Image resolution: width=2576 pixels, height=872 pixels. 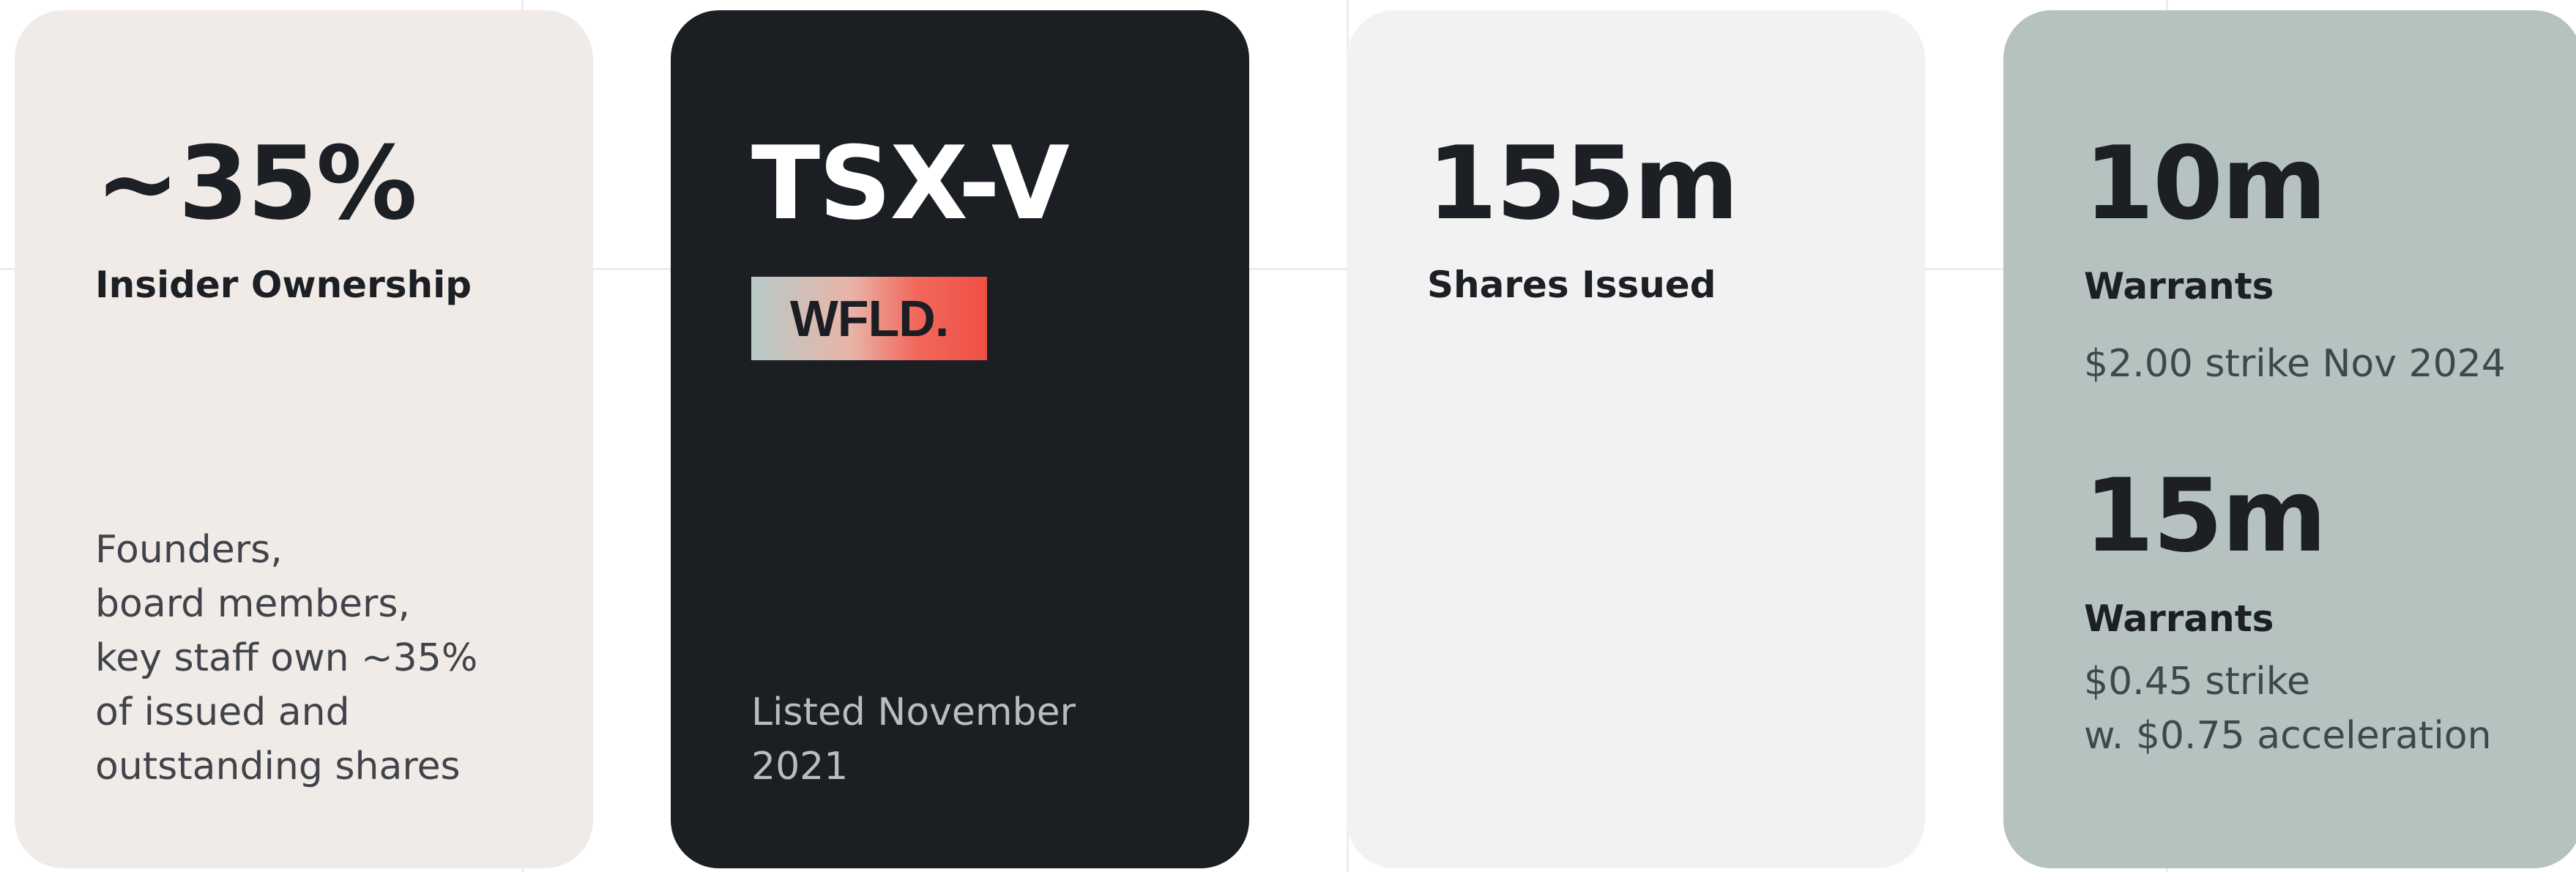 I want to click on warrants-first-label: Warrants, so click(x=2179, y=286).